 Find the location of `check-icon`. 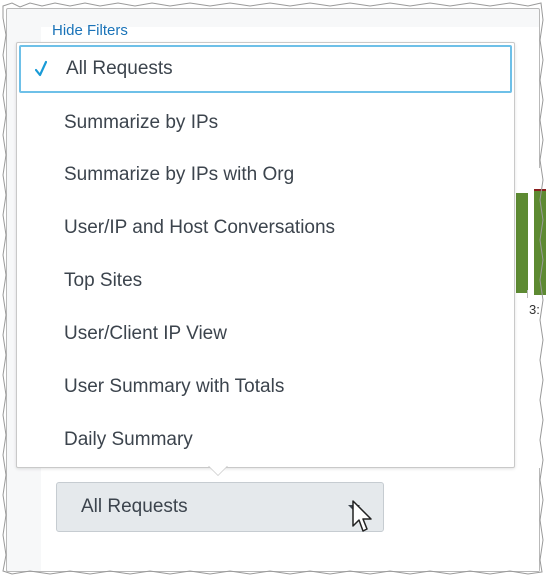

check-icon is located at coordinates (41, 68).